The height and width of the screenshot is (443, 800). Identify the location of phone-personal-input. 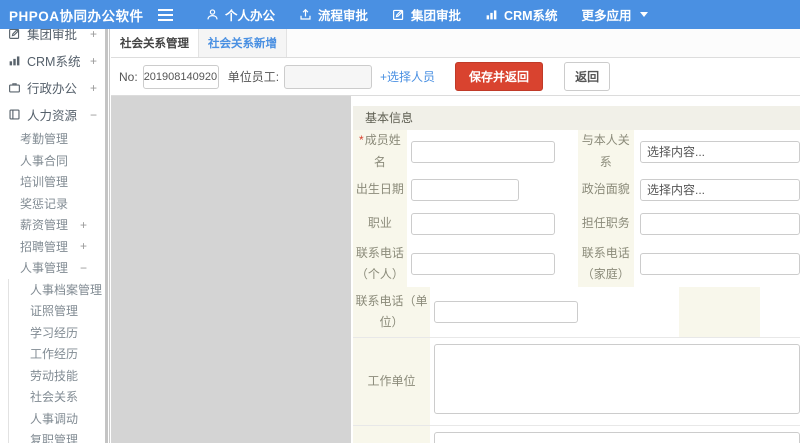
(482, 264).